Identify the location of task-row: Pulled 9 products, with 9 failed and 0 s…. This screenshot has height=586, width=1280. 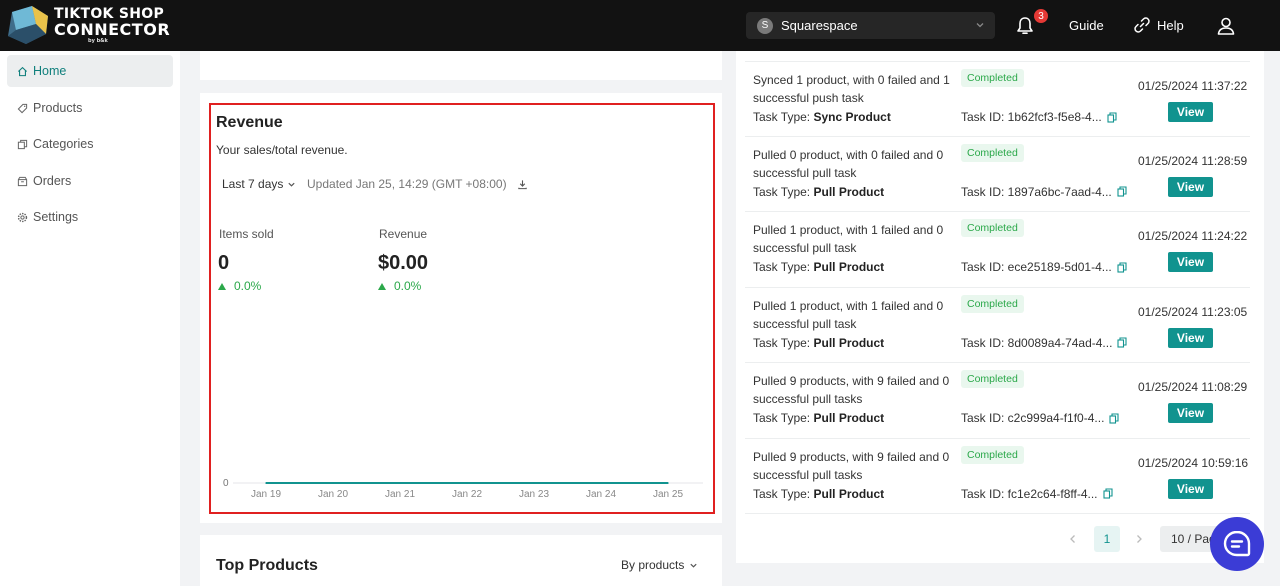
(997, 476).